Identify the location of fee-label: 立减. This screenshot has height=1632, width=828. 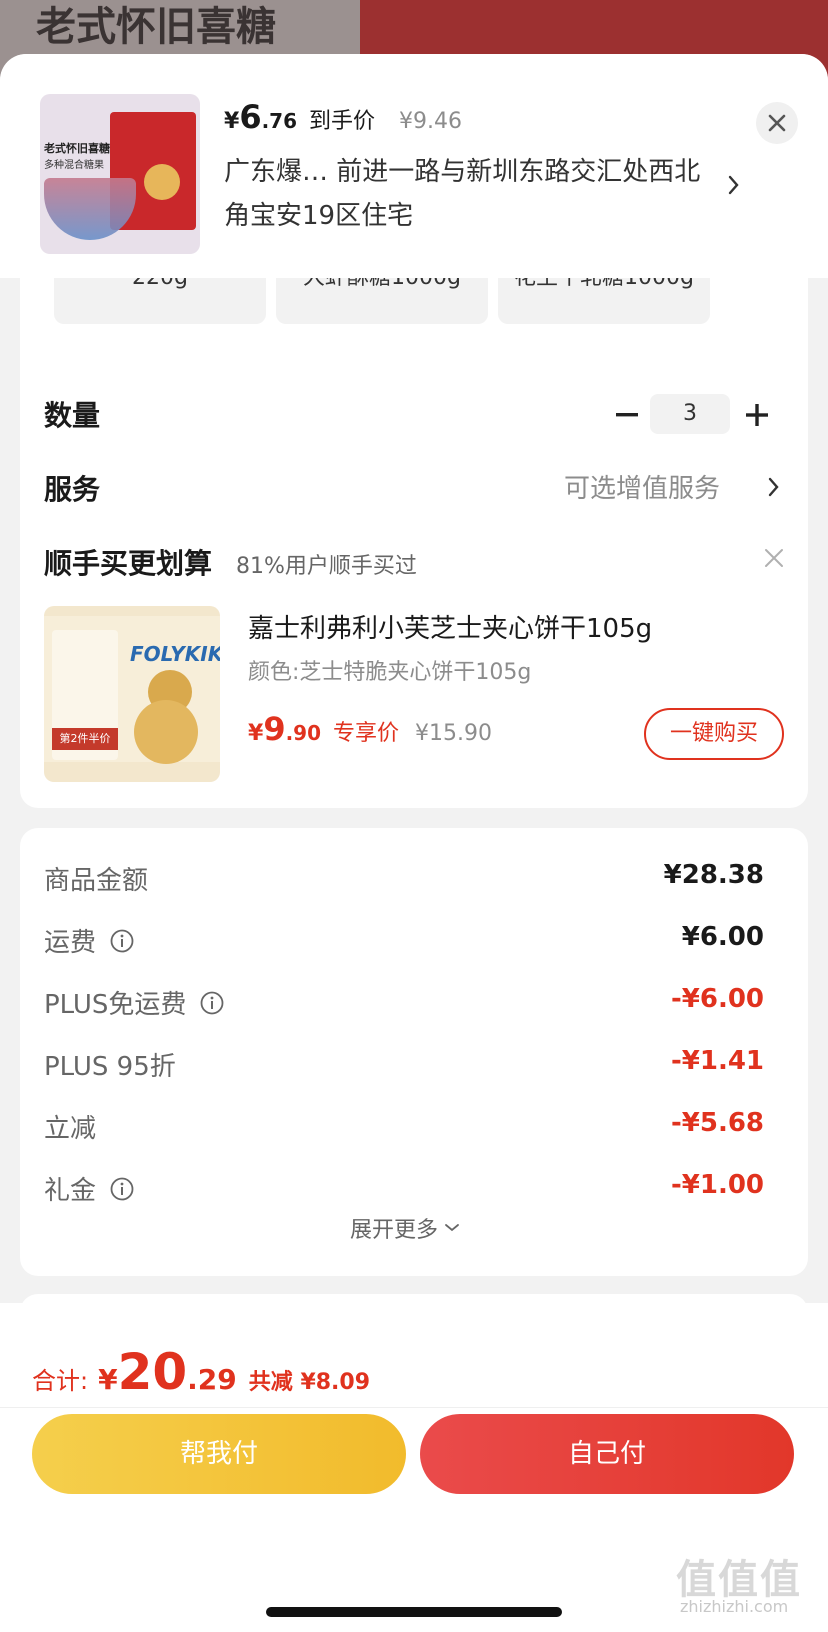
(70, 1126).